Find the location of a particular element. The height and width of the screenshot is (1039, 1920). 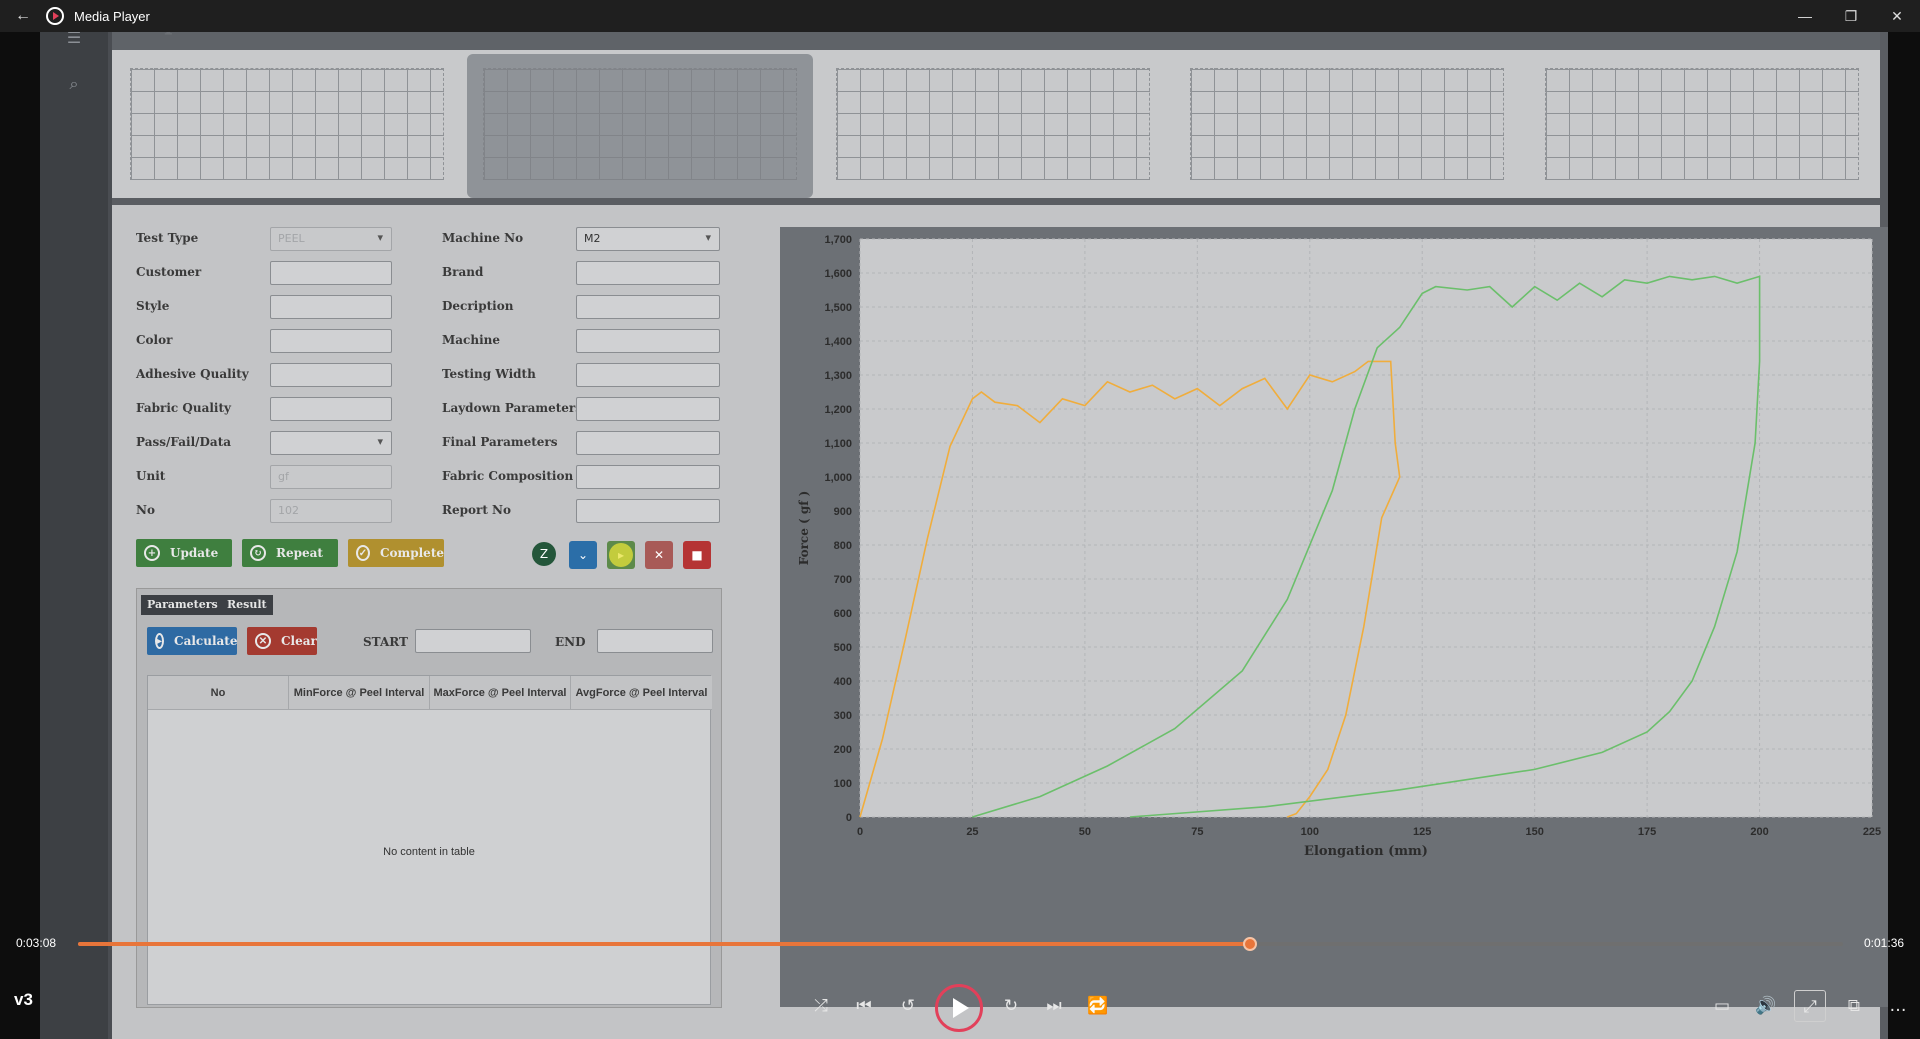

title-bar: ← Media Player — ❐ ✕ is located at coordinates (960, 16).